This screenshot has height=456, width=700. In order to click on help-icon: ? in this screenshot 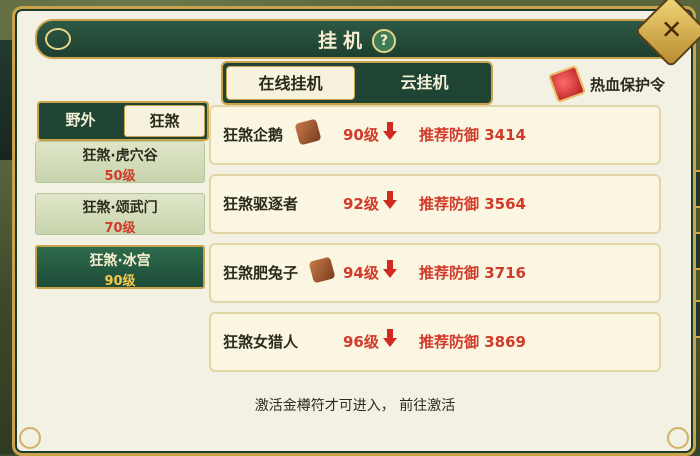, I will do `click(384, 41)`.